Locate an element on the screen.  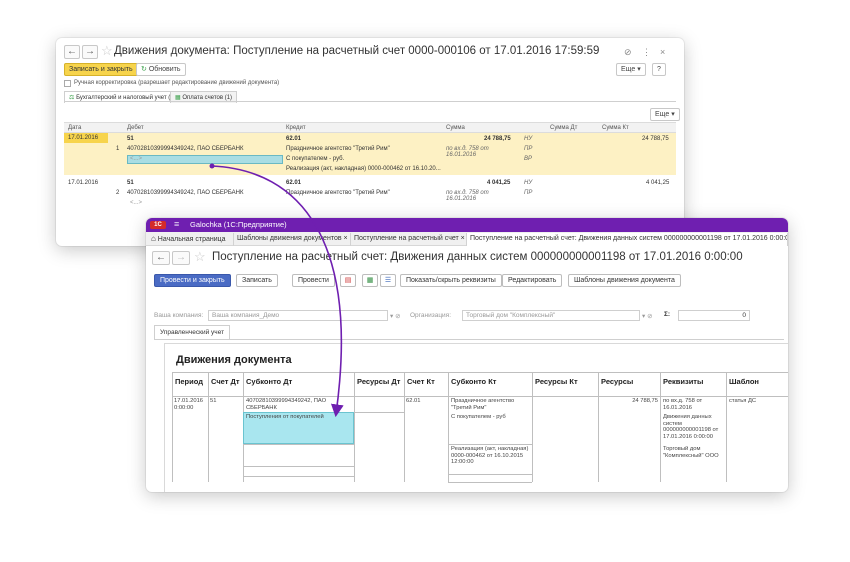
templates-button: Шаблоны движения документа is located at coordinates (624, 280).